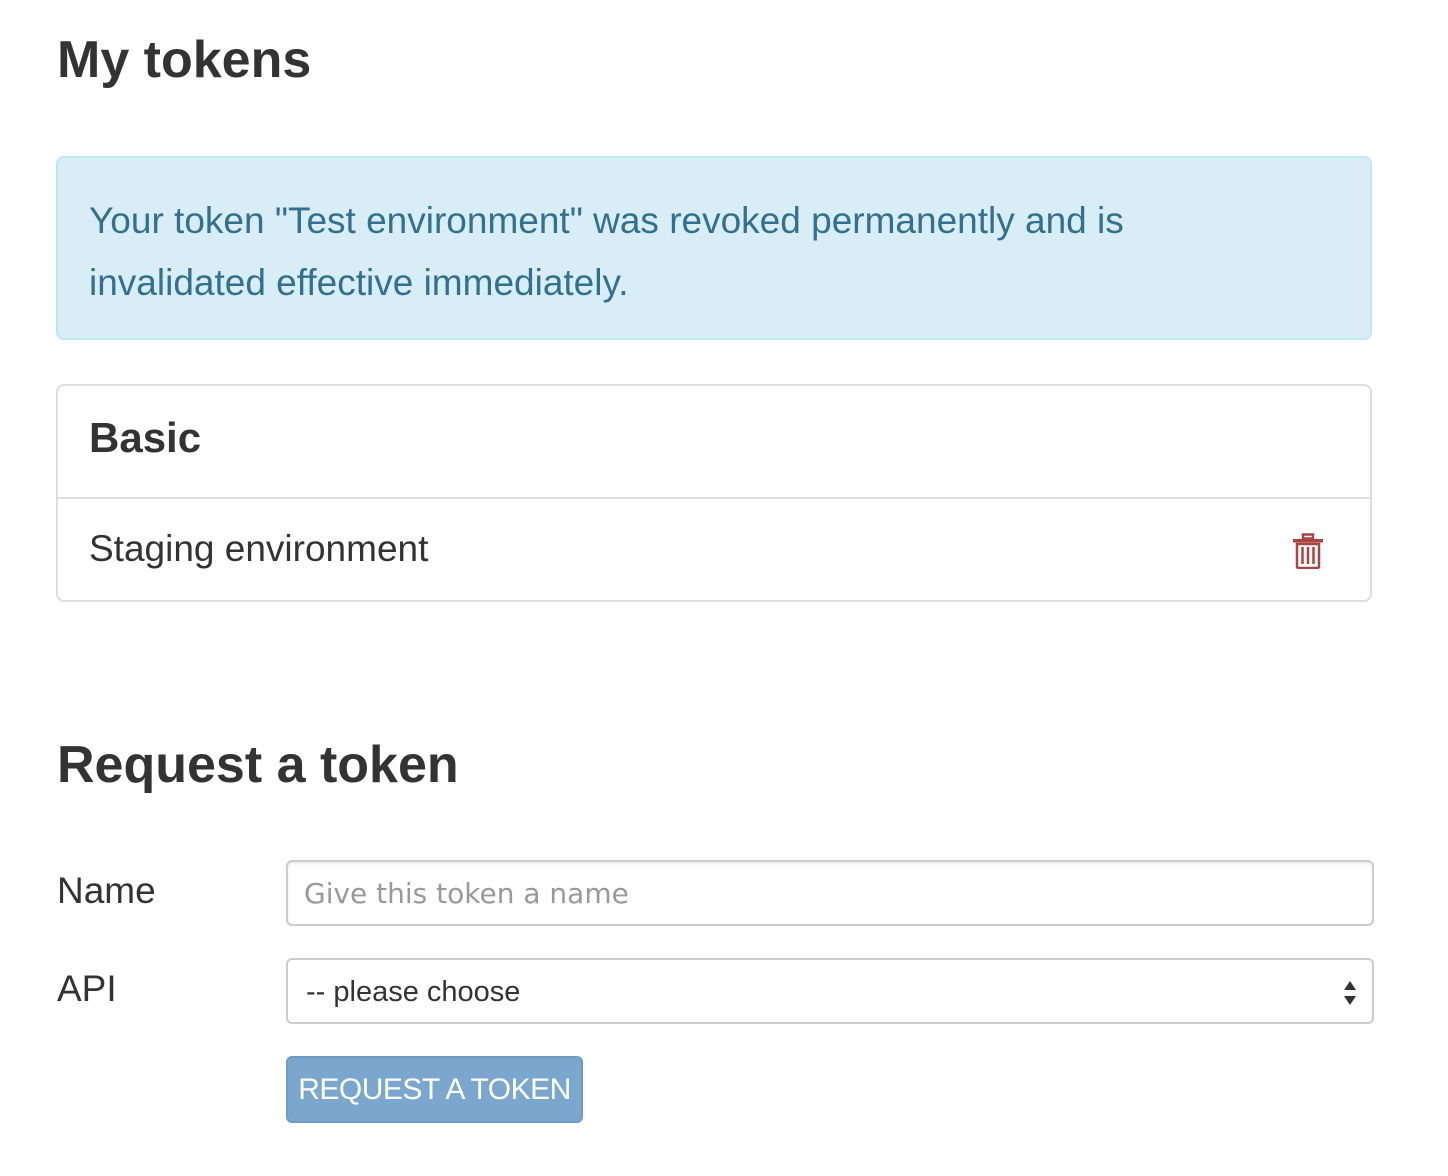  Describe the element at coordinates (413, 992) in the screenshot. I see `api-select-value: -- please choose` at that location.